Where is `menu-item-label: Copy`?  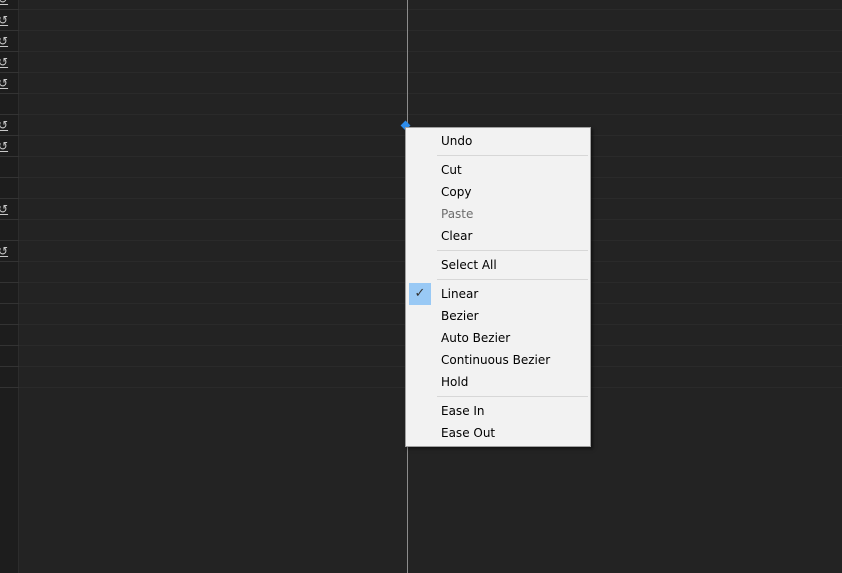 menu-item-label: Copy is located at coordinates (456, 192).